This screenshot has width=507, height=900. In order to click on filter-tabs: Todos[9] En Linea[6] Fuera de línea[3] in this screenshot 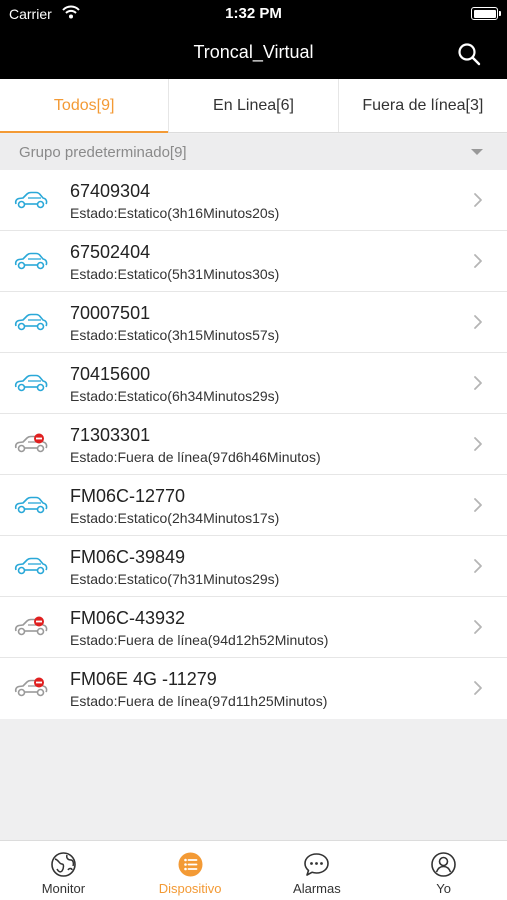, I will do `click(253, 106)`.